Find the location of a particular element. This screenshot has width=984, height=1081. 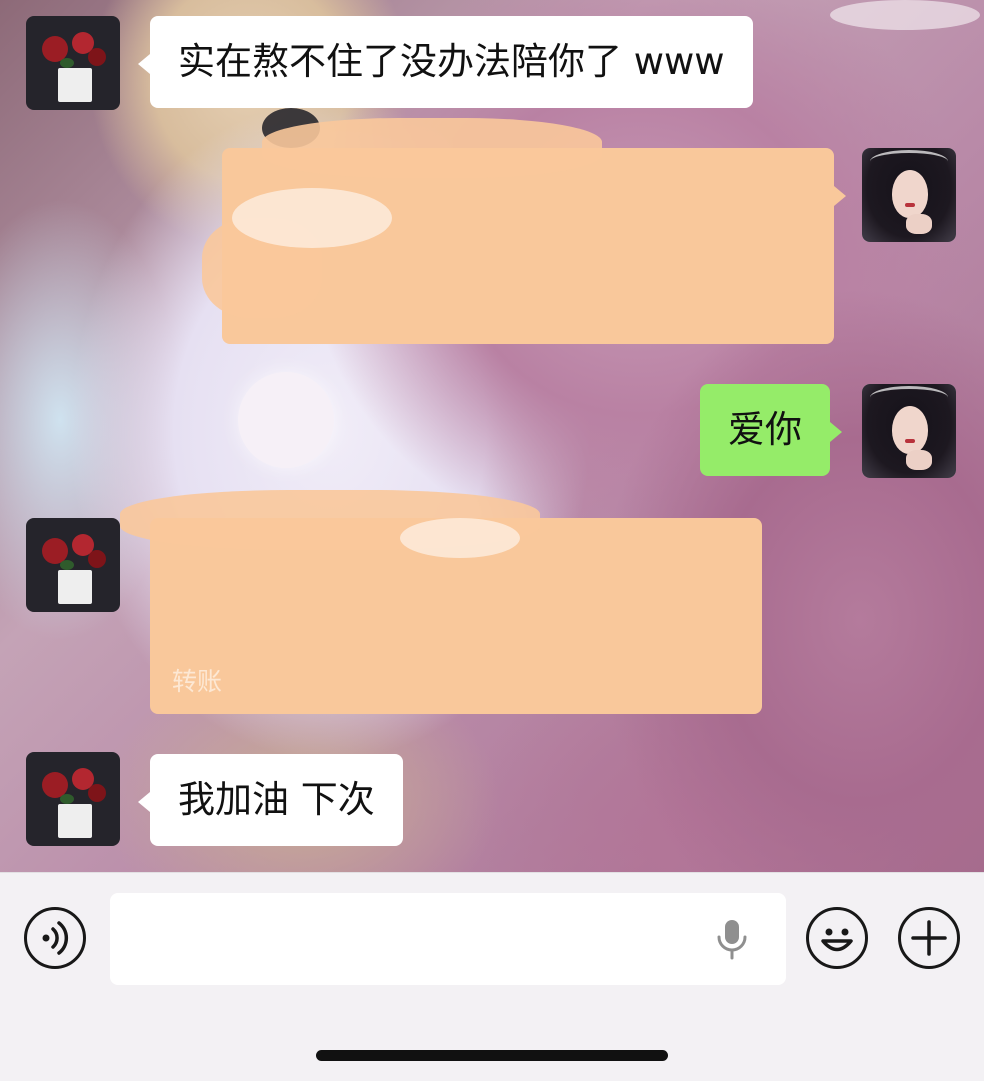

message-text: 我加油 下次 is located at coordinates (276, 799).